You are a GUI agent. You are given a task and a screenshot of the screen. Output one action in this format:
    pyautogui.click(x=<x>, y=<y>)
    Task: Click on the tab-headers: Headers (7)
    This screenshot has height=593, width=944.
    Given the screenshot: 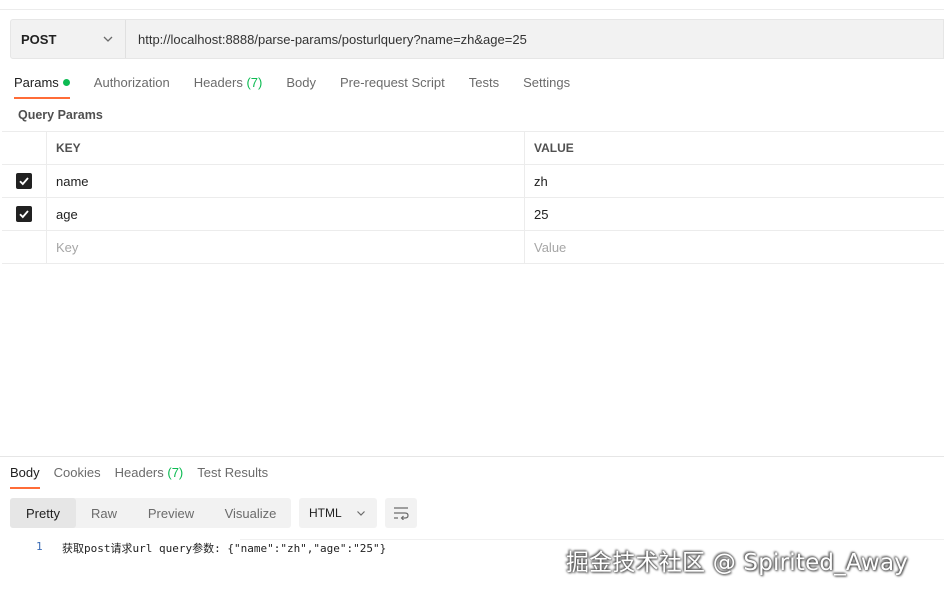 What is the action you would take?
    pyautogui.click(x=228, y=86)
    